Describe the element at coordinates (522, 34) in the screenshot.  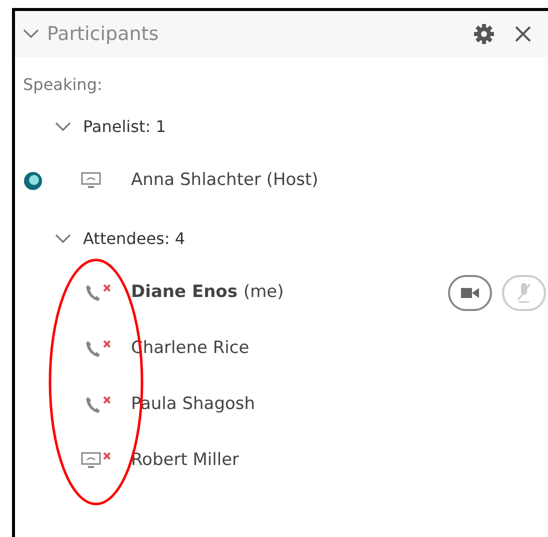
I see `close-icon` at that location.